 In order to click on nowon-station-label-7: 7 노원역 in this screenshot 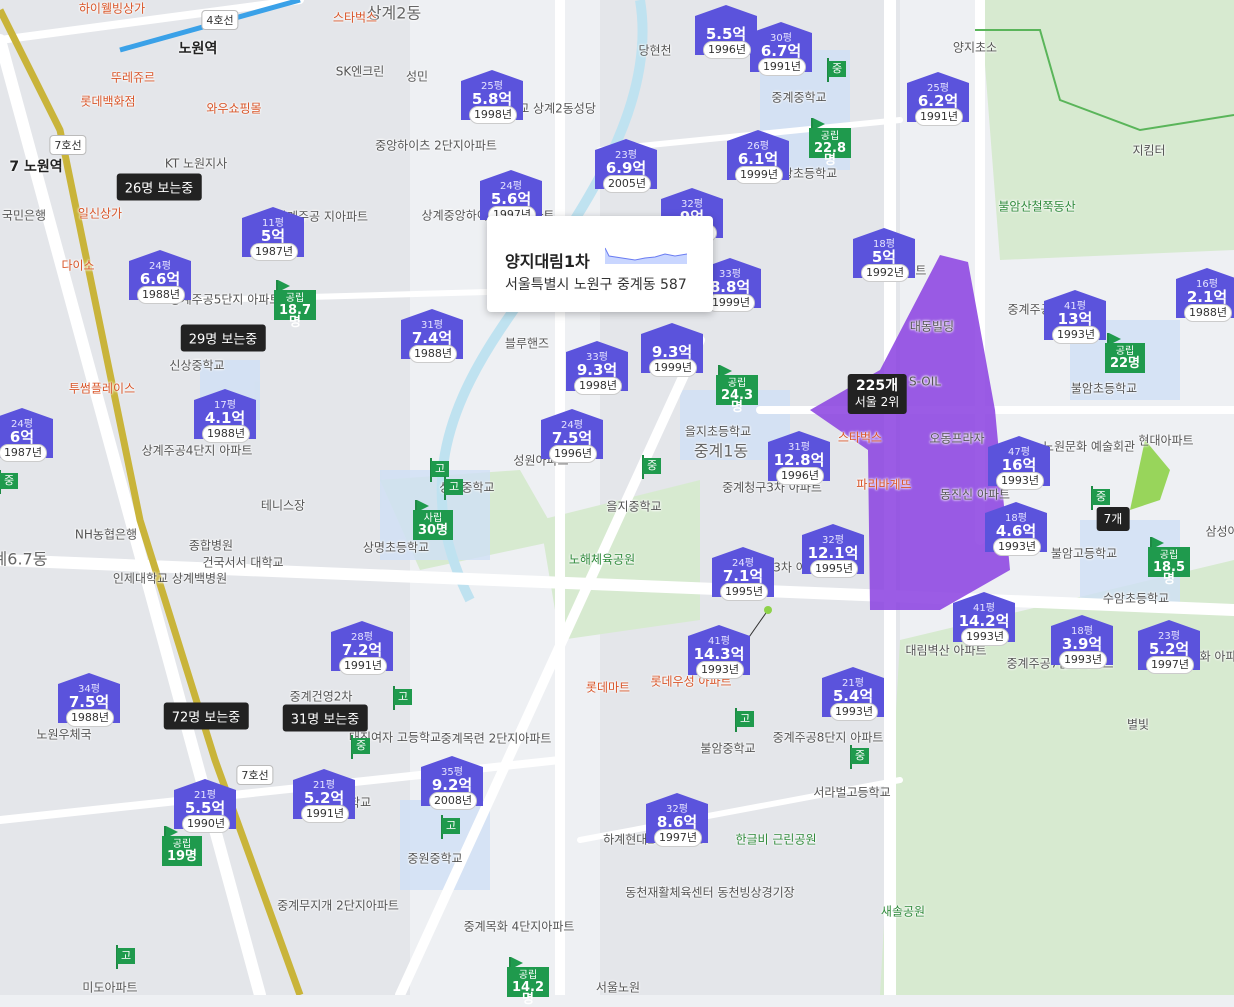, I will do `click(35, 166)`.